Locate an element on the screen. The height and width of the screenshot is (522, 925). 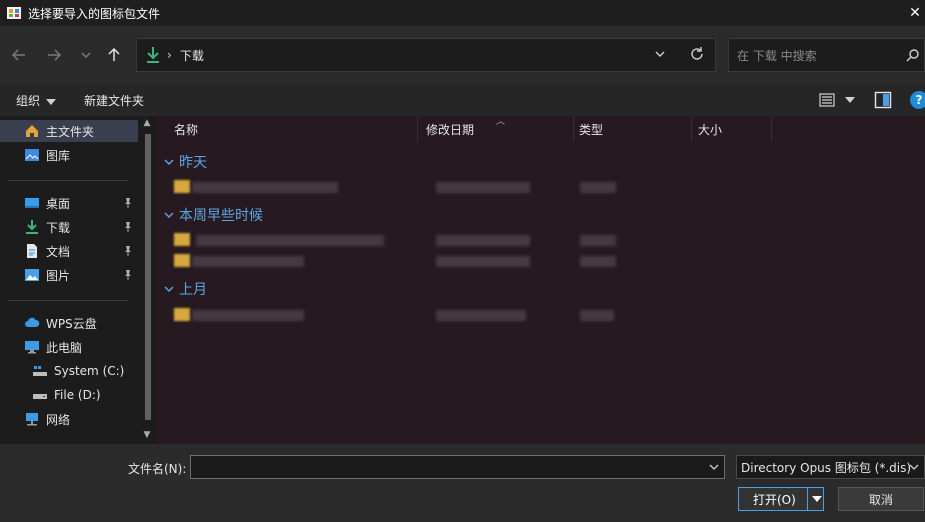
column-label: 类型 is located at coordinates (591, 129).